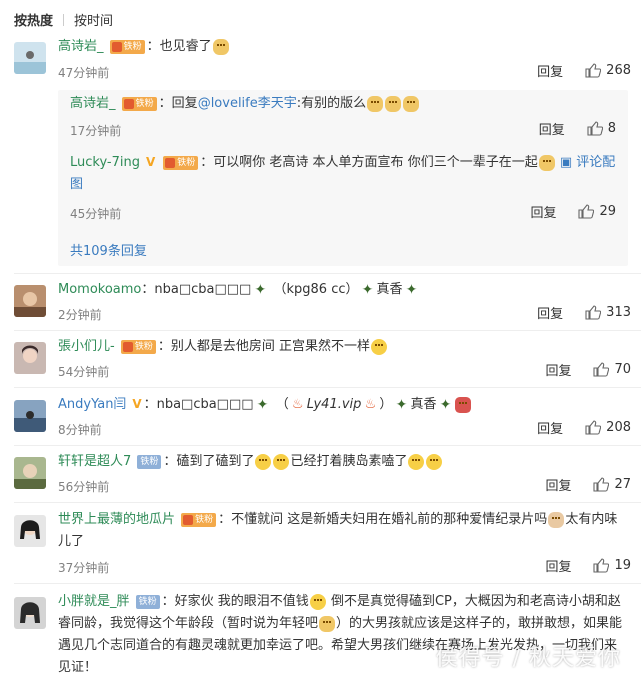 This screenshot has width=641, height=682. Describe the element at coordinates (84, 568) in the screenshot. I see `comment-time: 37分钟前` at that location.